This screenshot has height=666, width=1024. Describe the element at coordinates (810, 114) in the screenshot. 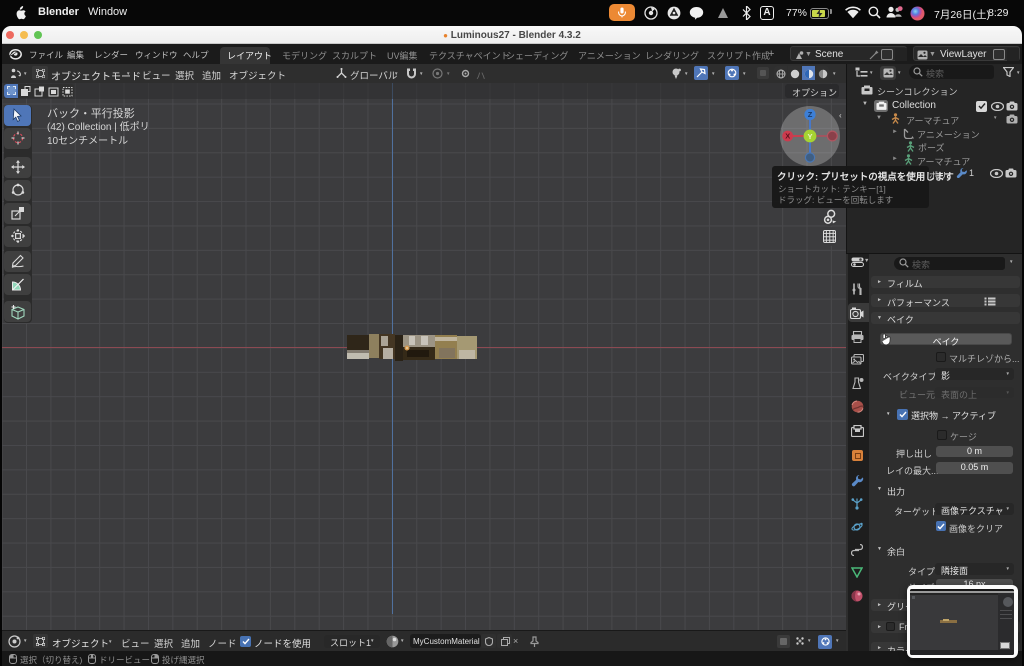

I see `svg-text: Z` at that location.